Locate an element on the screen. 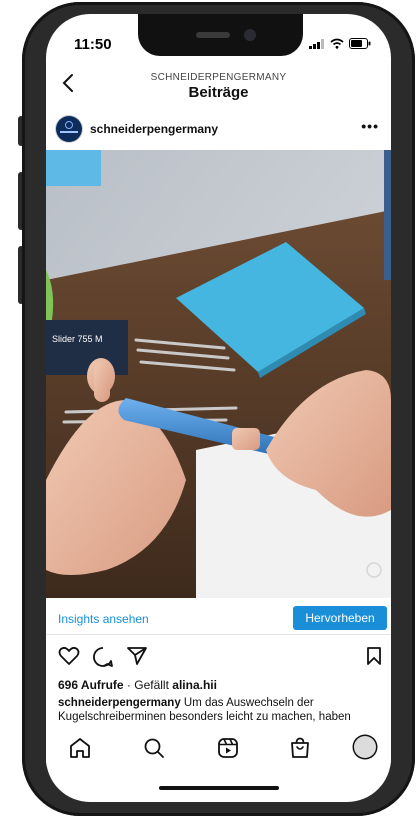 This screenshot has width=417, height=818. profile-avatar is located at coordinates (365, 747).